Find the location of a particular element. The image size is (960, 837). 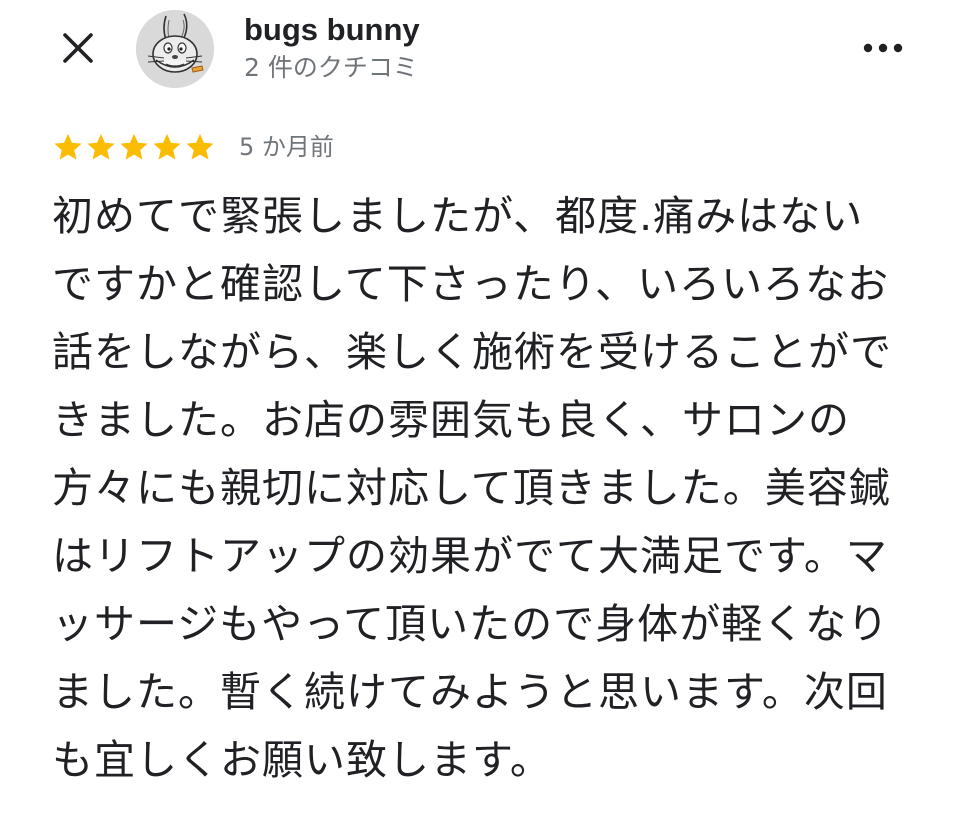

star-rating is located at coordinates (134, 147).